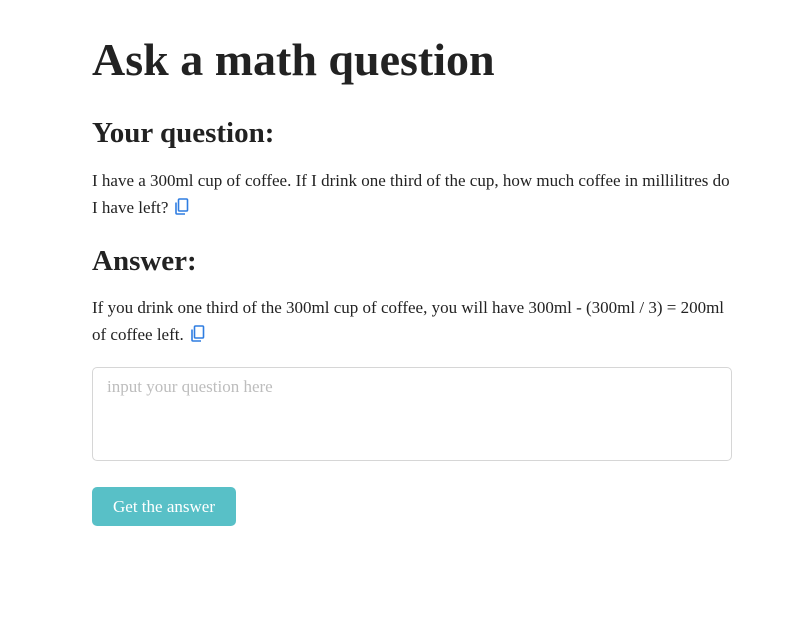  Describe the element at coordinates (183, 133) in the screenshot. I see `question-heading: Your question:` at that location.